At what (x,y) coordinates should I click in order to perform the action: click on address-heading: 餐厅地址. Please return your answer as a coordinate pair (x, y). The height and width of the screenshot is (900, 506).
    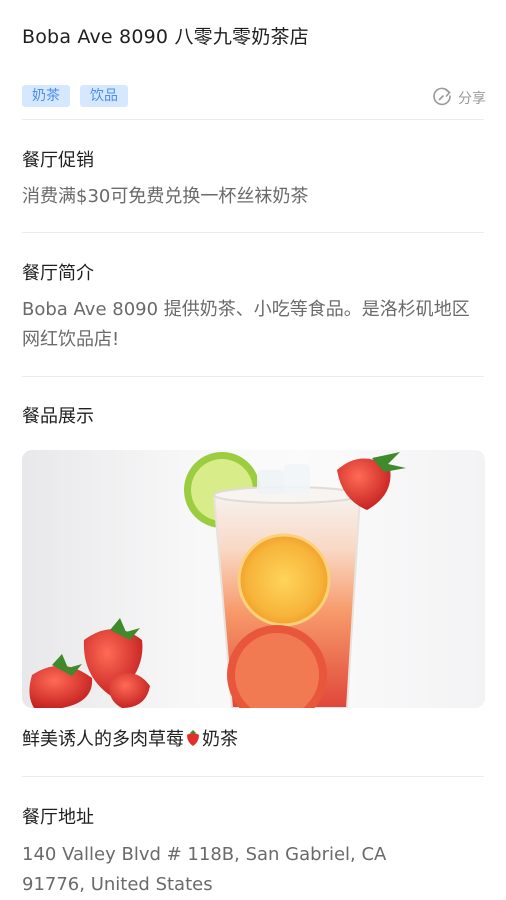
    Looking at the image, I should click on (58, 817).